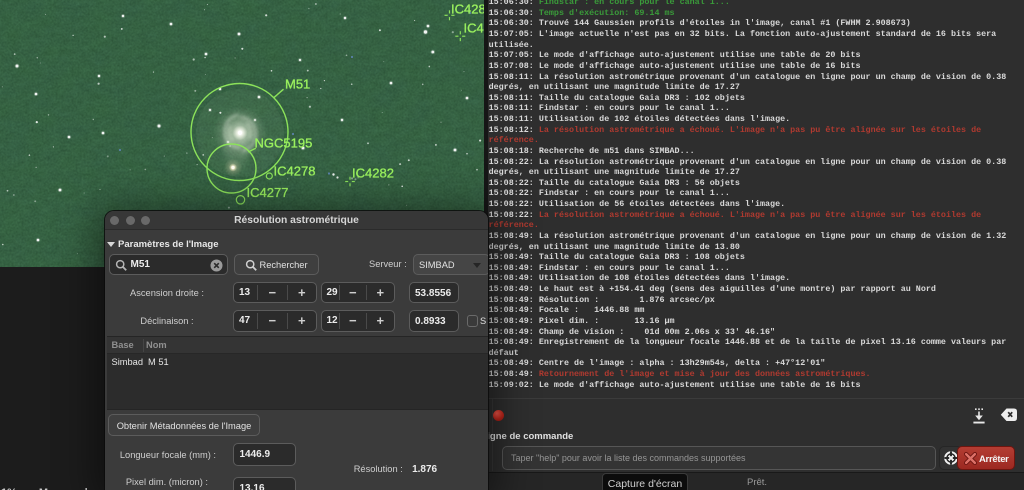 The width and height of the screenshot is (1024, 490). Describe the element at coordinates (284, 143) in the screenshot. I see `svg-text: NGC5195` at that location.